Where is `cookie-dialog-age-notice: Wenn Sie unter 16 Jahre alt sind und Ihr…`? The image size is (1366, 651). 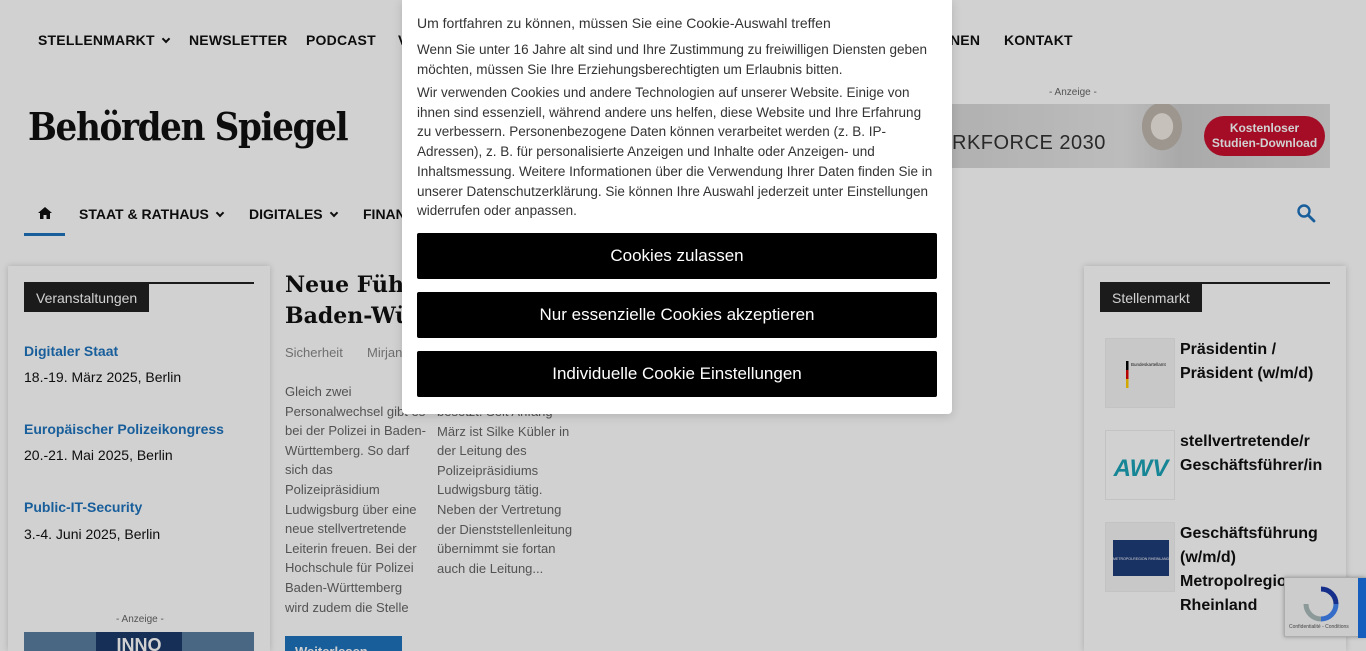 cookie-dialog-age-notice: Wenn Sie unter 16 Jahre alt sind und Ihr… is located at coordinates (672, 59).